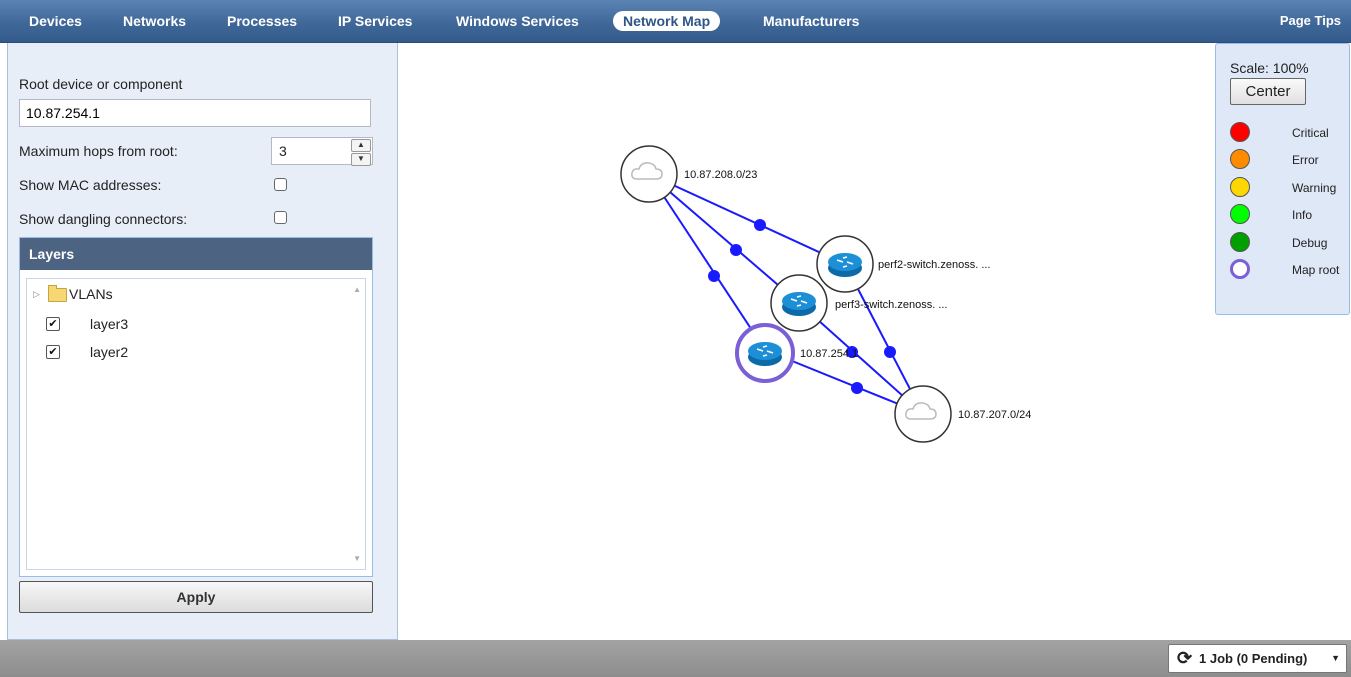 Image resolution: width=1351 pixels, height=677 pixels. Describe the element at coordinates (280, 217) in the screenshot. I see `show-dangling-checkbox` at that location.